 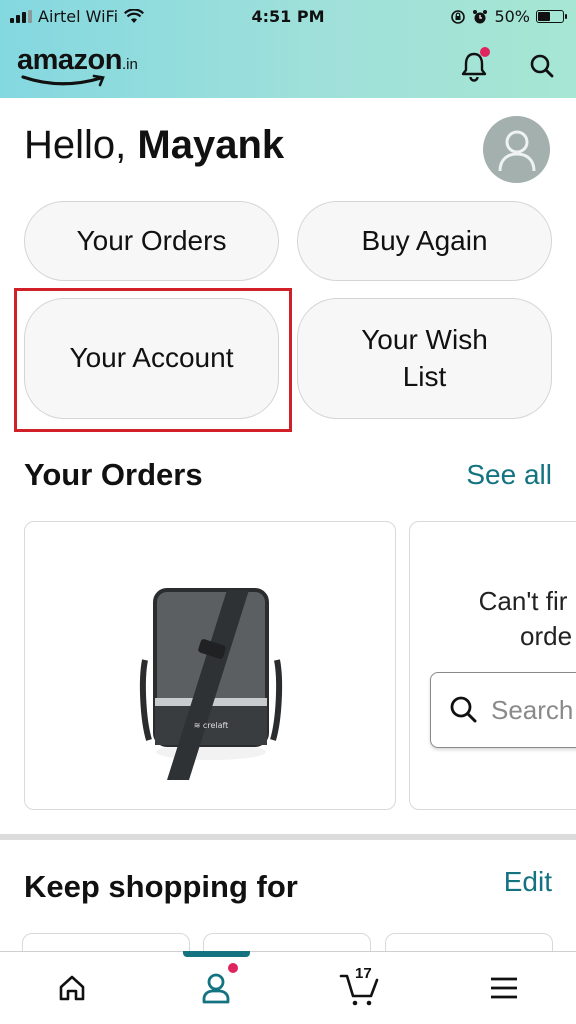 I want to click on buy-again-label: Buy Again, so click(x=424, y=240).